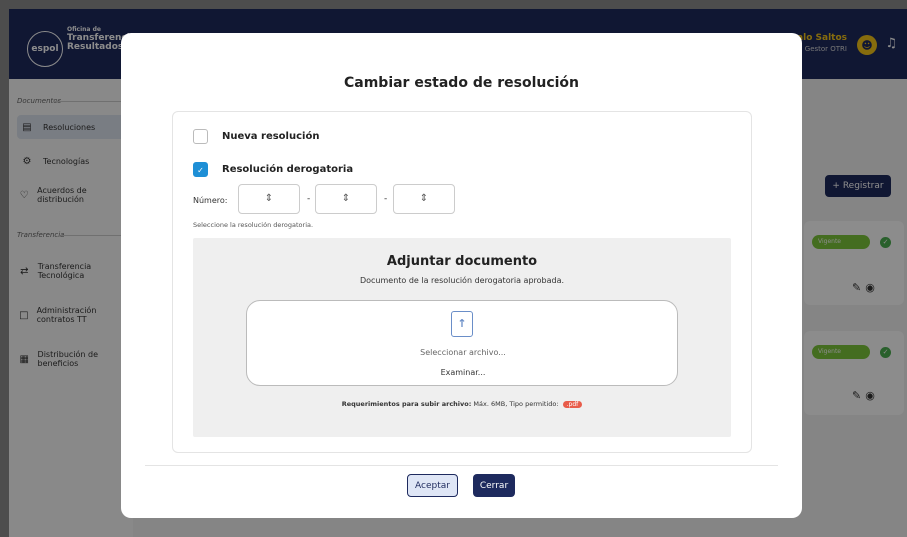  Describe the element at coordinates (462, 261) in the screenshot. I see `attach-title: Adjuntar documento` at that location.